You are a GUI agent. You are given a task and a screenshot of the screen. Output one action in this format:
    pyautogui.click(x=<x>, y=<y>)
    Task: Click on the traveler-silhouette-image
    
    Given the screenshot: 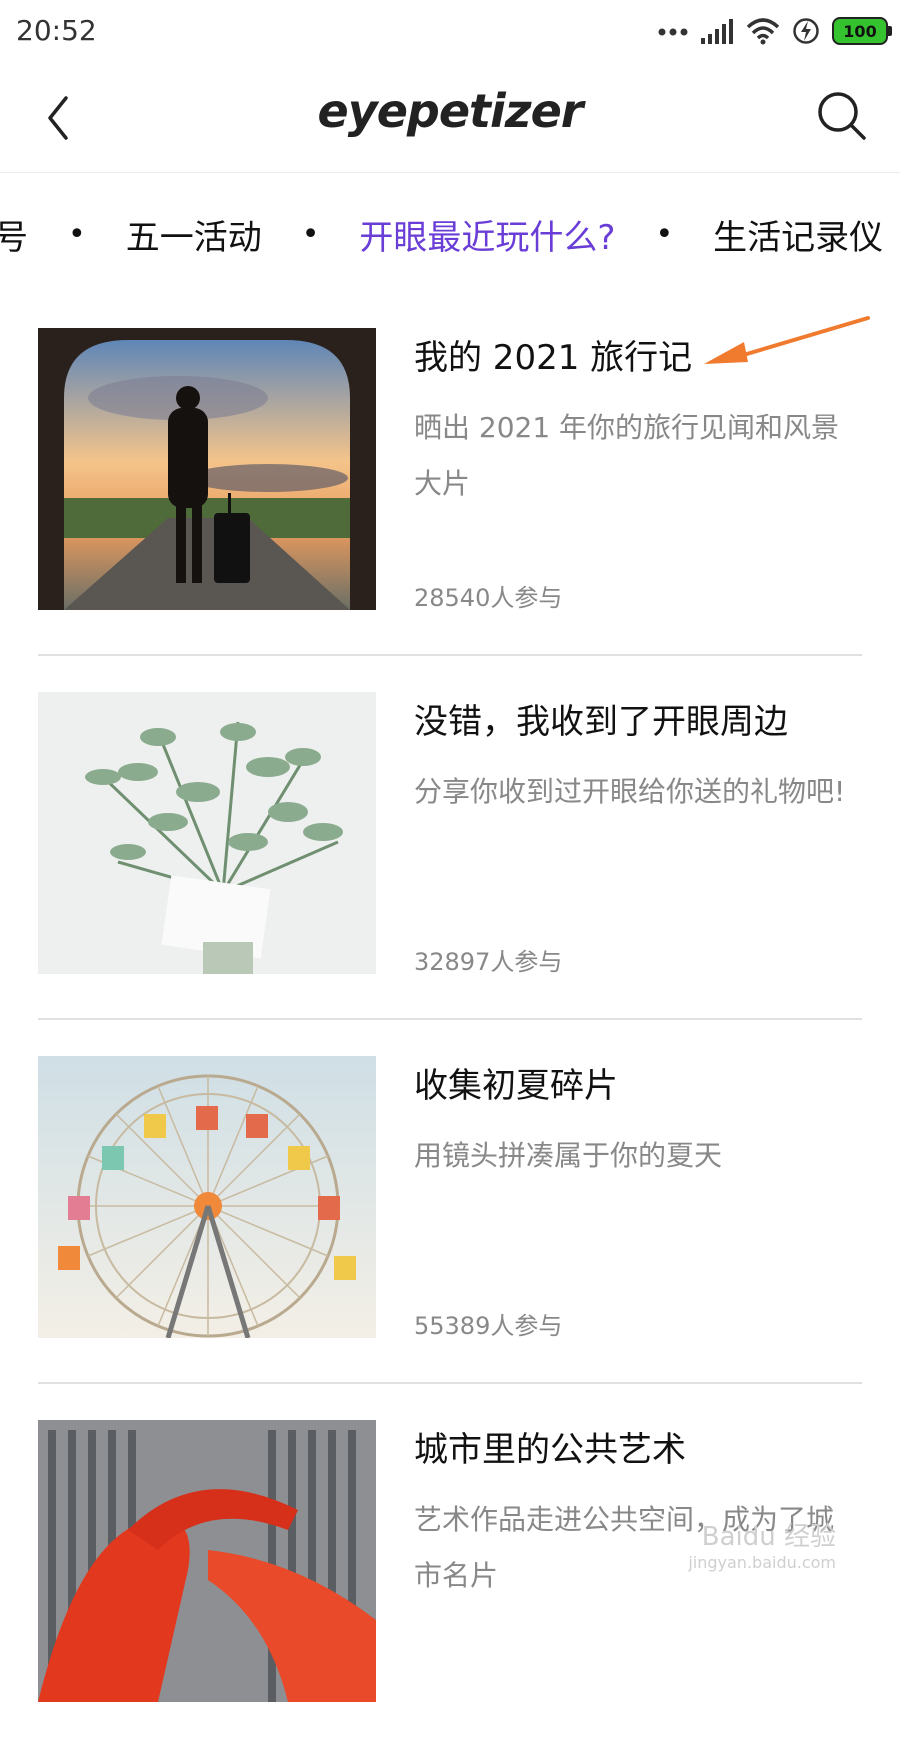 What is the action you would take?
    pyautogui.click(x=207, y=469)
    